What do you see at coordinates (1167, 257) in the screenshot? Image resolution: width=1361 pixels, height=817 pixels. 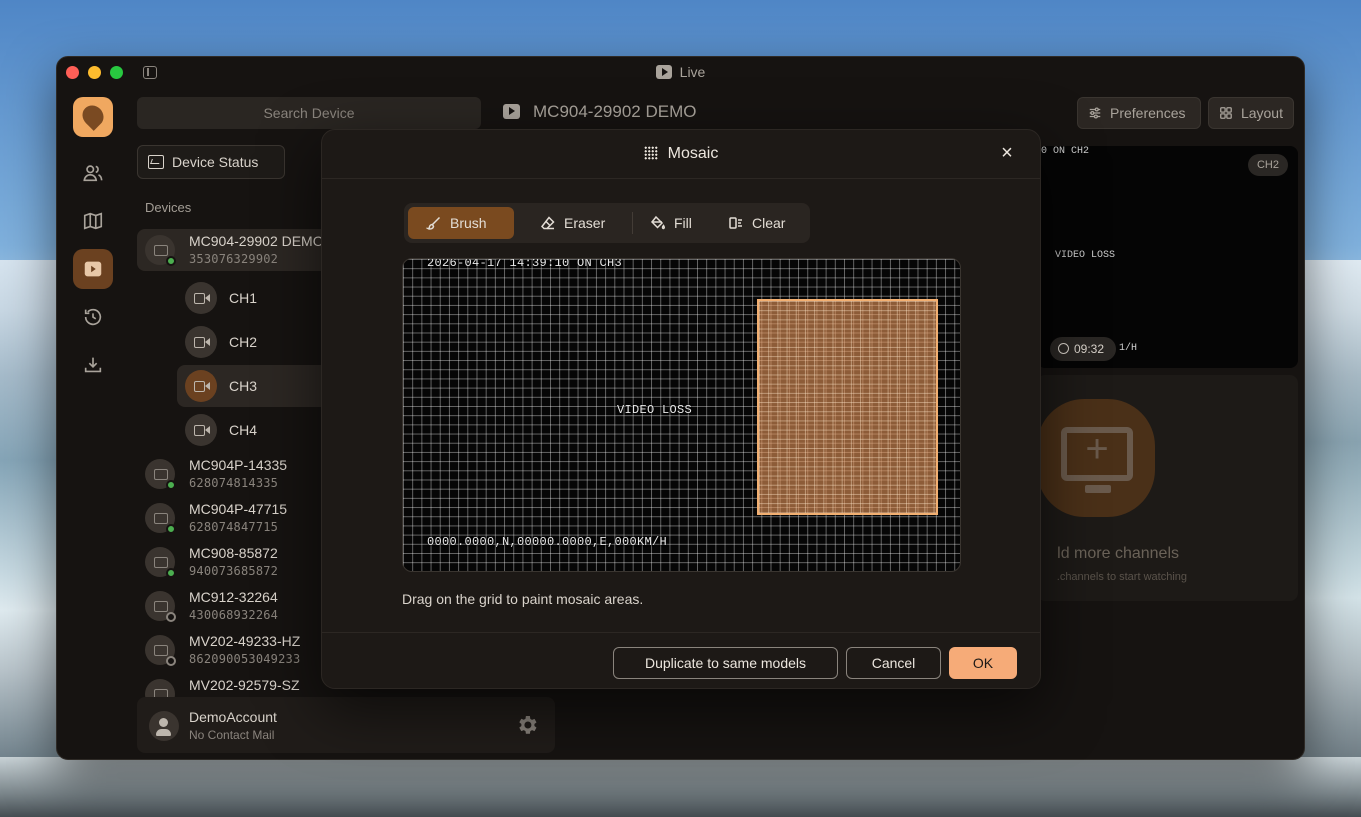 I see `video-tile-ch2: 0 ON CH2 VIDEO LOSS 1/H CH2 09:32` at bounding box center [1167, 257].